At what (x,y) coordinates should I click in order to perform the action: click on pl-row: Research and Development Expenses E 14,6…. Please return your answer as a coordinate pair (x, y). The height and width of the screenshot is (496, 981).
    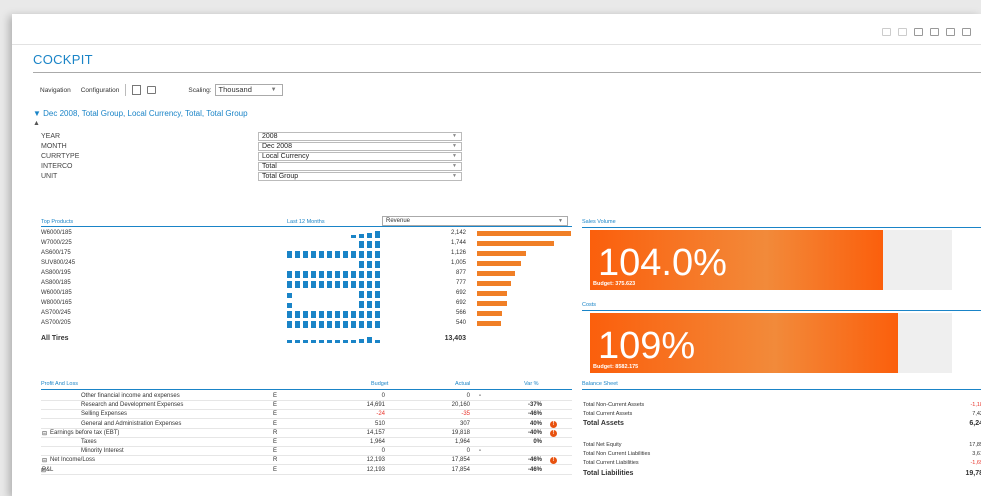
    Looking at the image, I should click on (306, 406).